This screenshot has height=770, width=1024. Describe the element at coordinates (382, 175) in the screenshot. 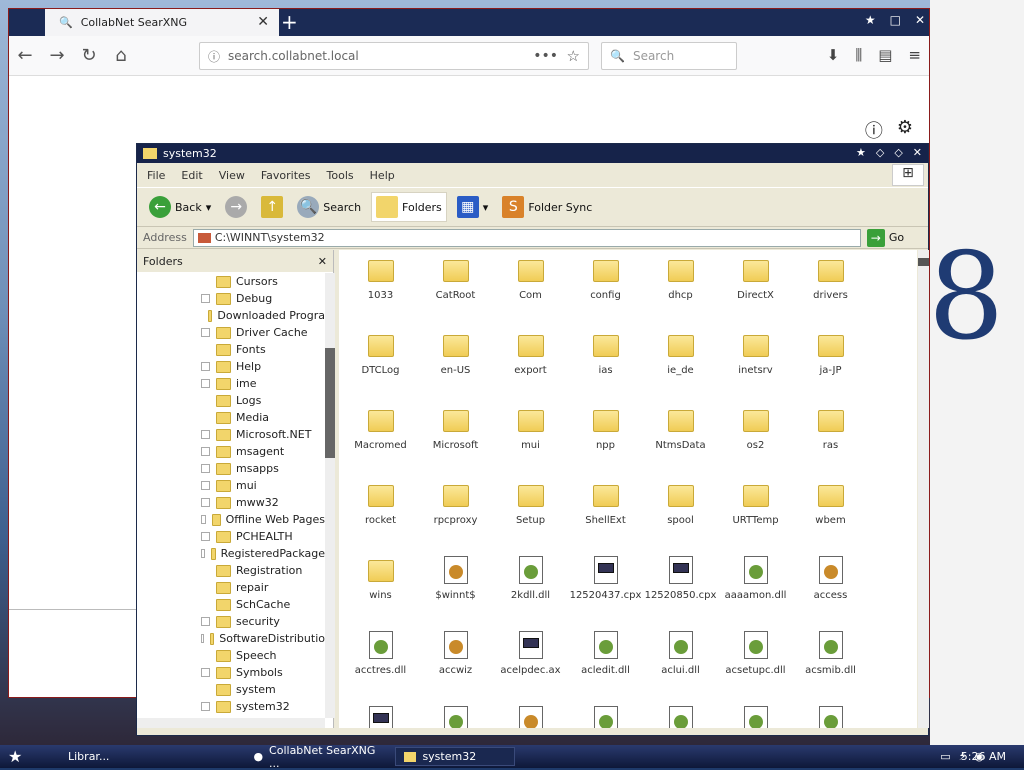

I see `menu-help: Help` at that location.